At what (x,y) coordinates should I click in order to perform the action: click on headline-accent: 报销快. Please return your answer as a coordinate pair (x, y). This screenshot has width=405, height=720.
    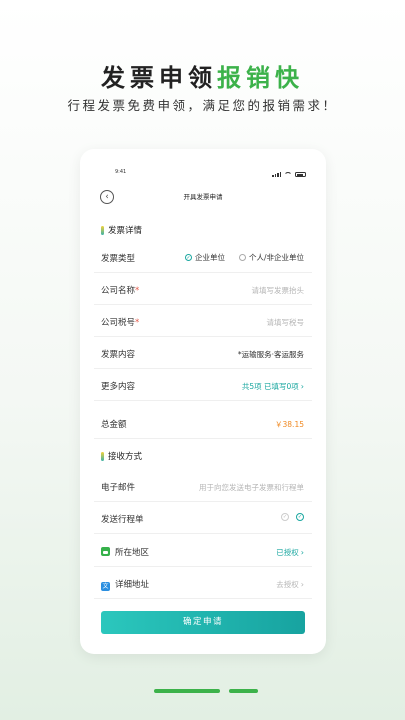
    Looking at the image, I should click on (260, 78).